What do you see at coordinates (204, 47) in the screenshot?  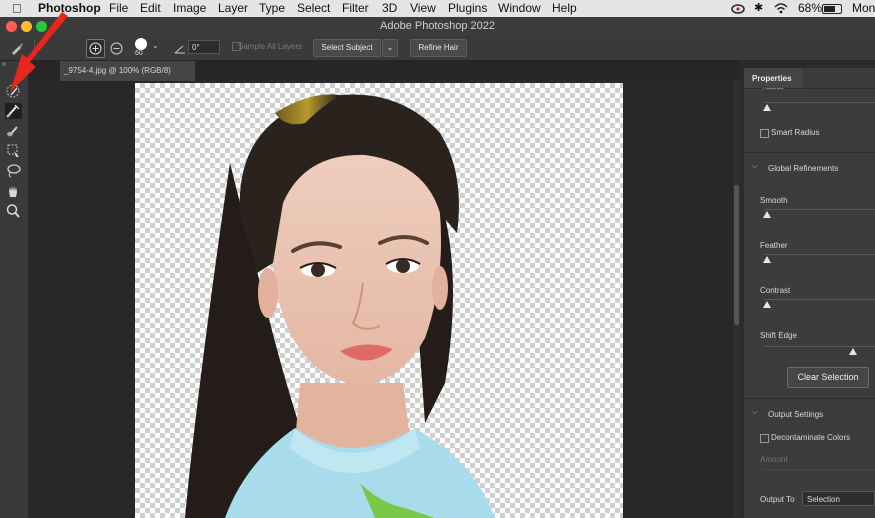 I see `angle-input: 0°` at bounding box center [204, 47].